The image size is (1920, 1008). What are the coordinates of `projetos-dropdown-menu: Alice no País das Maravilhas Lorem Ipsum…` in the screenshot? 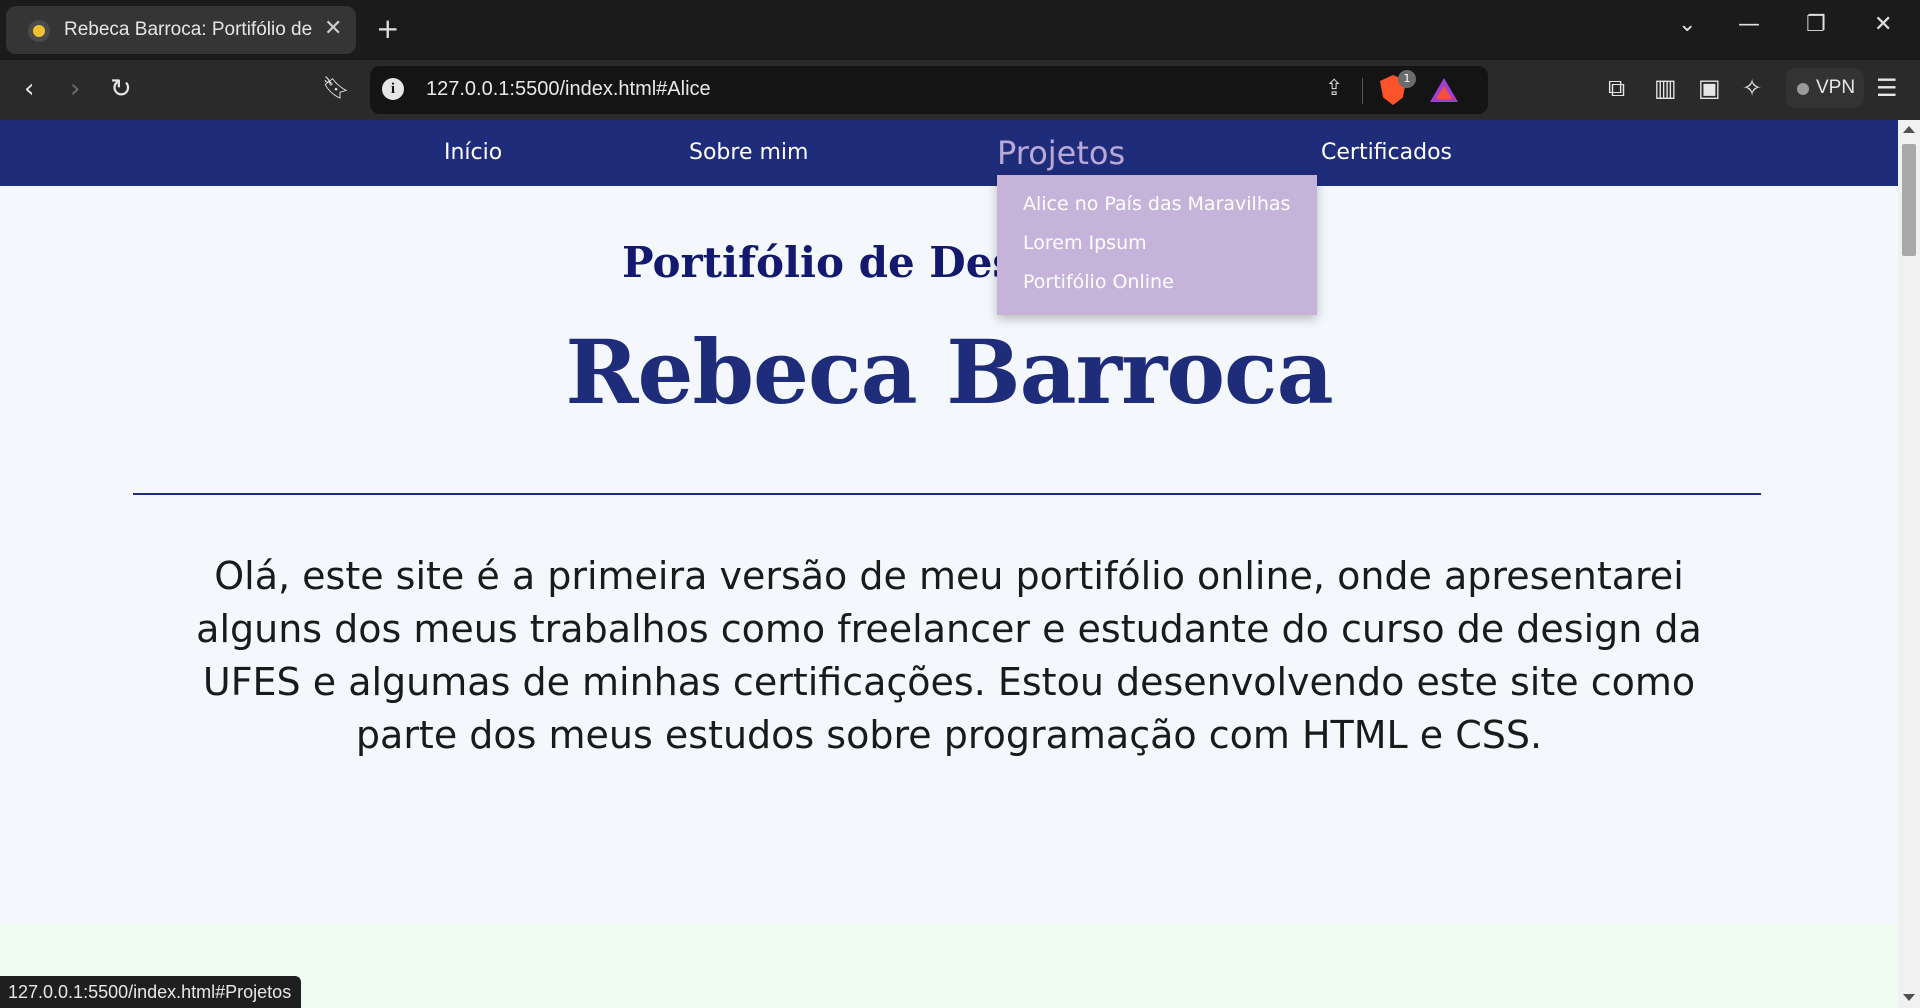 It's located at (1157, 245).